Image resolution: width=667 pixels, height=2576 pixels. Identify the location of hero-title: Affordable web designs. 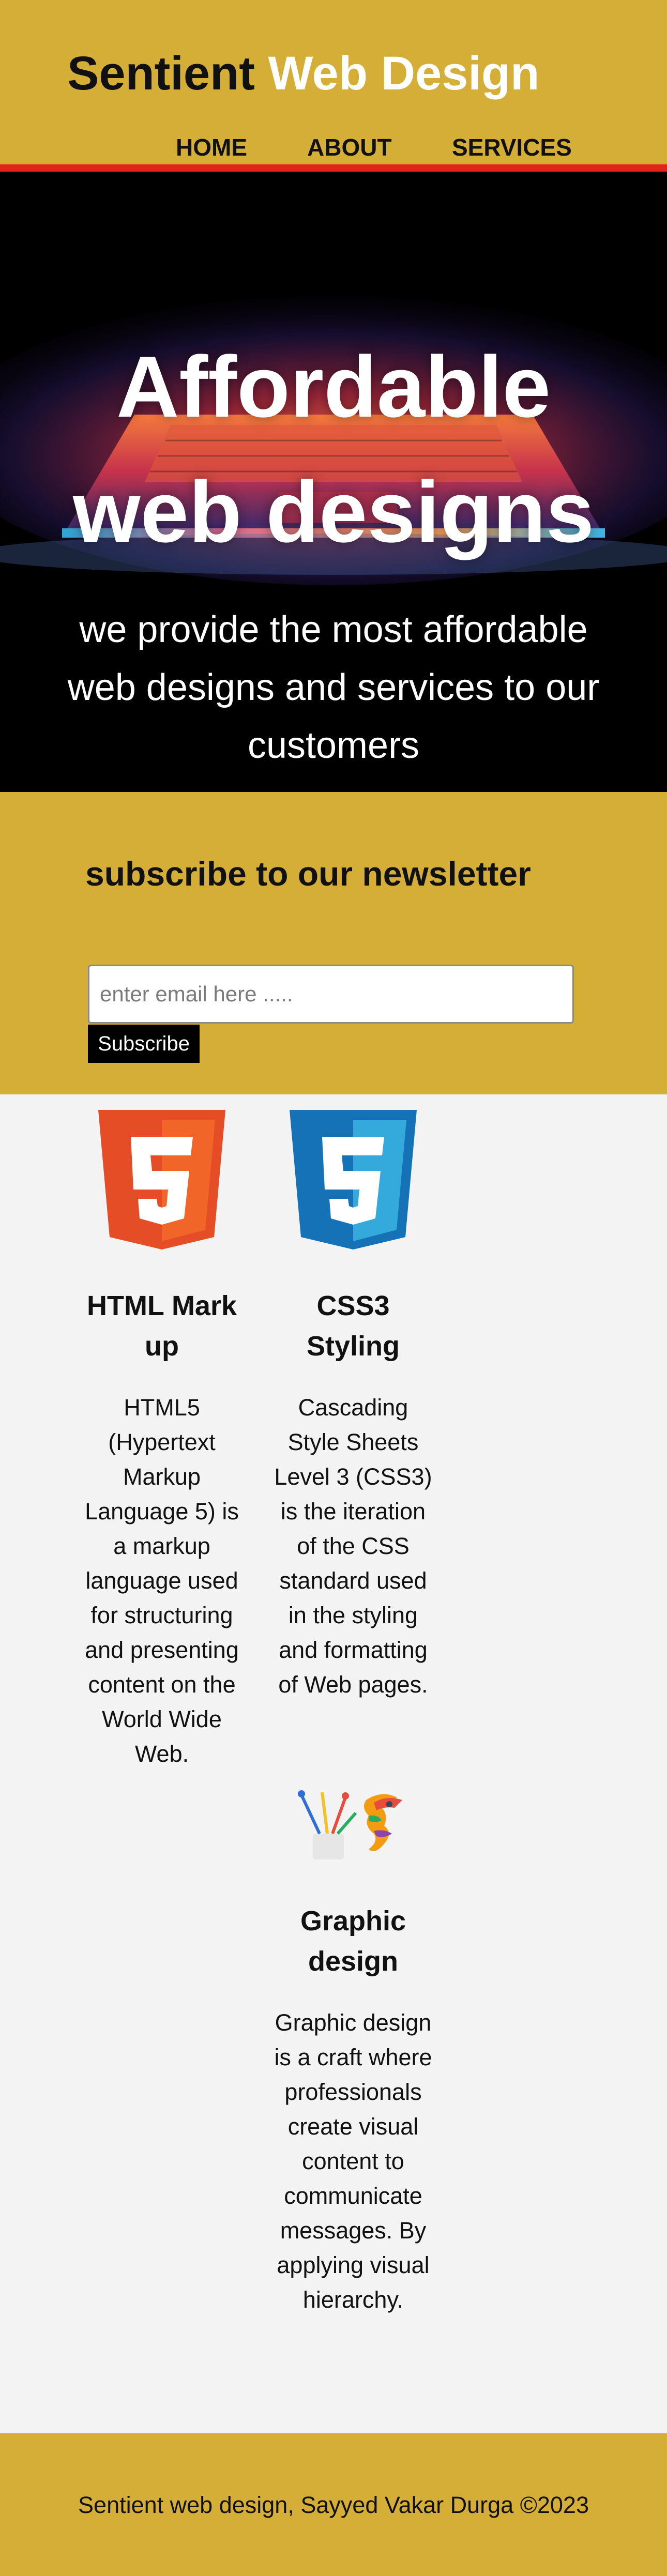
(333, 449).